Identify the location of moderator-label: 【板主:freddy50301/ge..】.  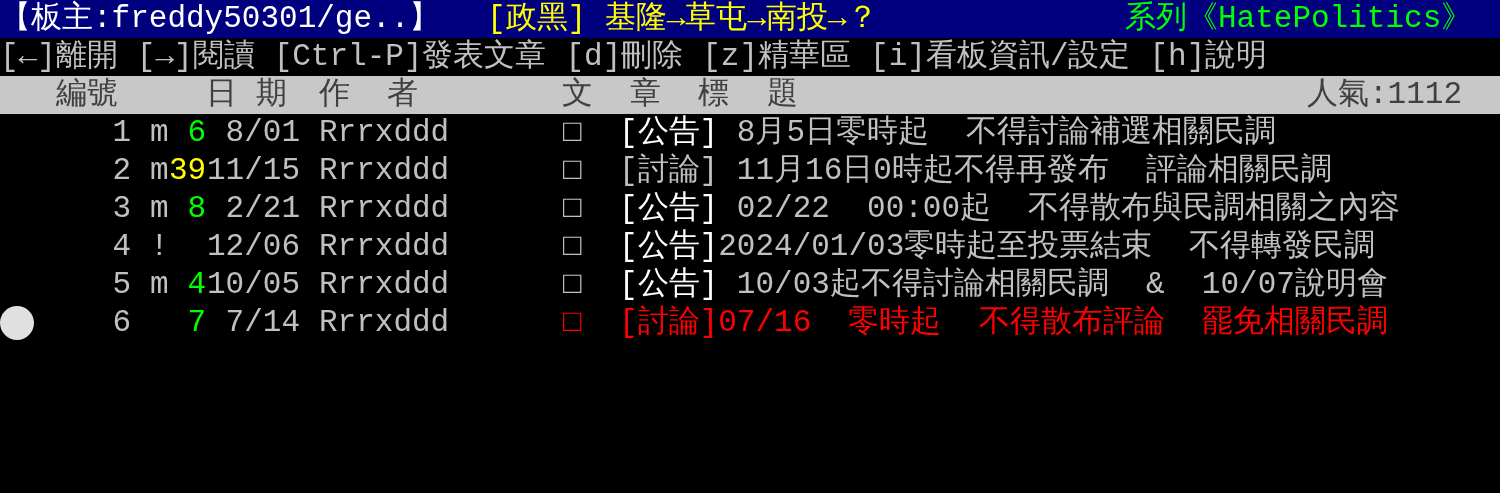
(221, 19).